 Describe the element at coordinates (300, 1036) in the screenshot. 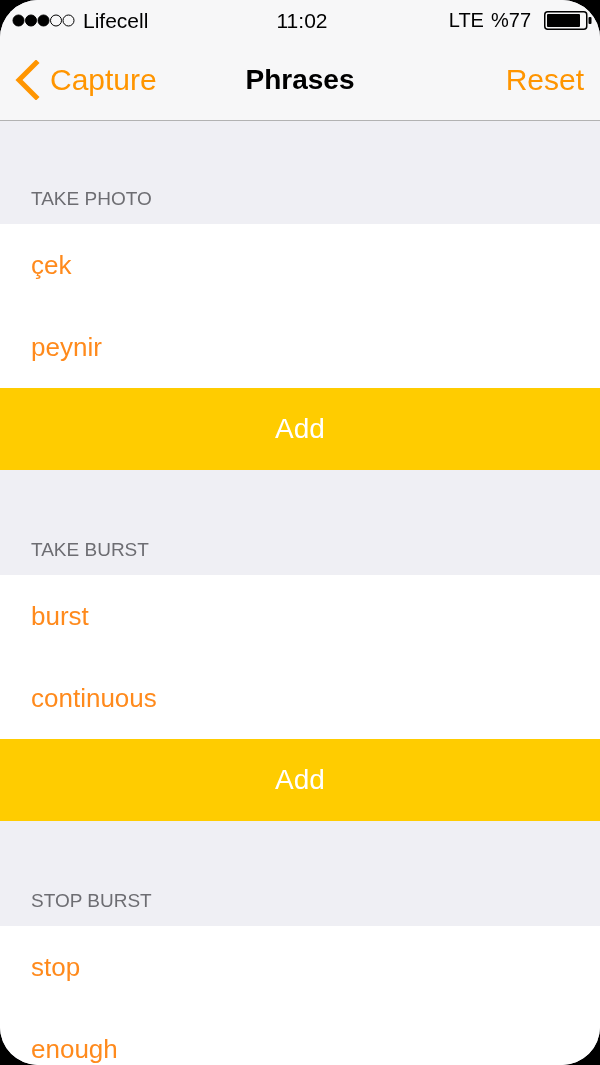

I see `phrase-item: enough` at that location.